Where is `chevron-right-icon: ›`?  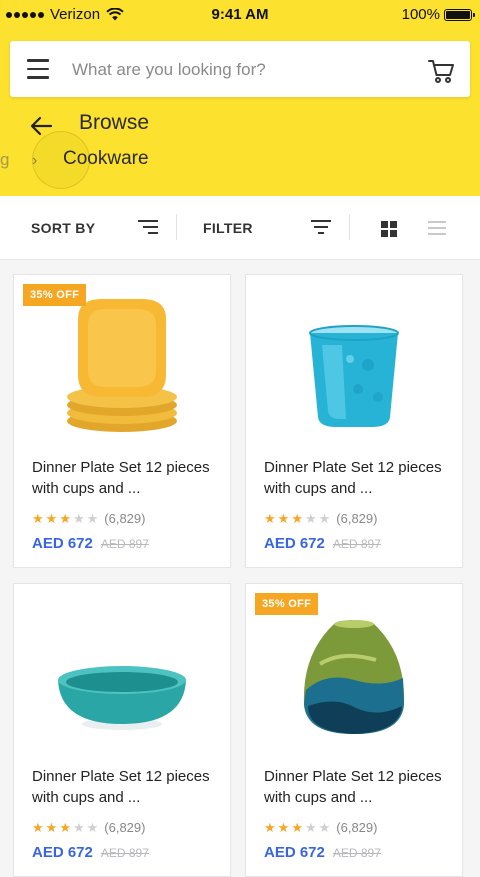 chevron-right-icon: › is located at coordinates (35, 160).